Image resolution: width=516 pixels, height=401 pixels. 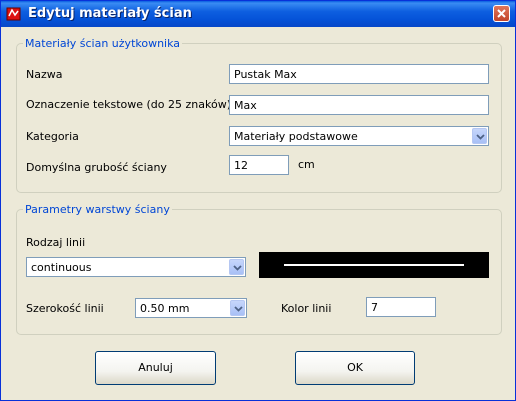 I want to click on text-input: Max, so click(x=359, y=105).